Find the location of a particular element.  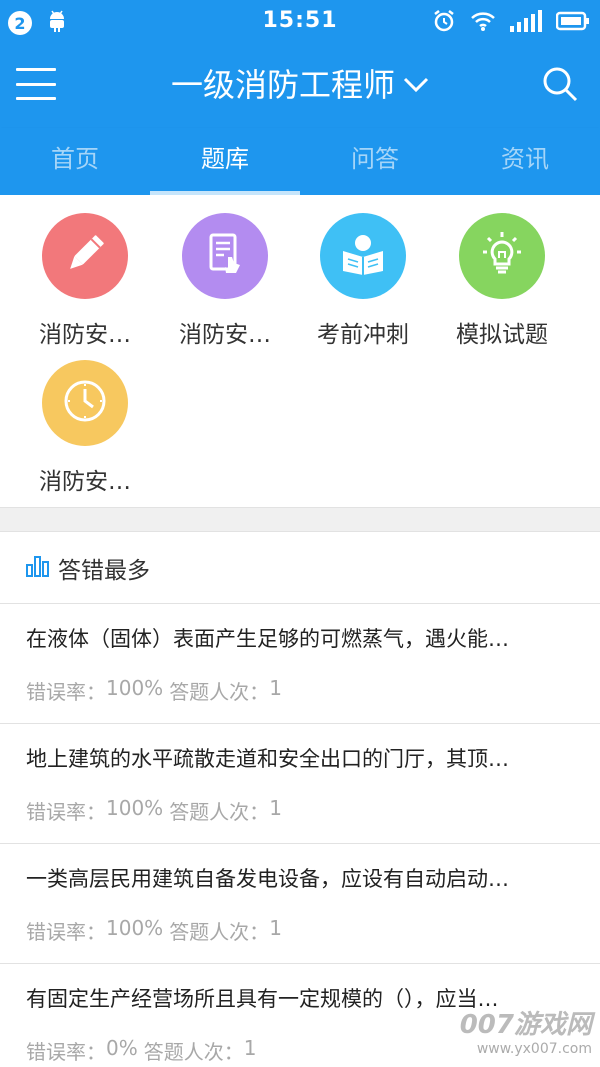

alarm-icon is located at coordinates (444, 23).